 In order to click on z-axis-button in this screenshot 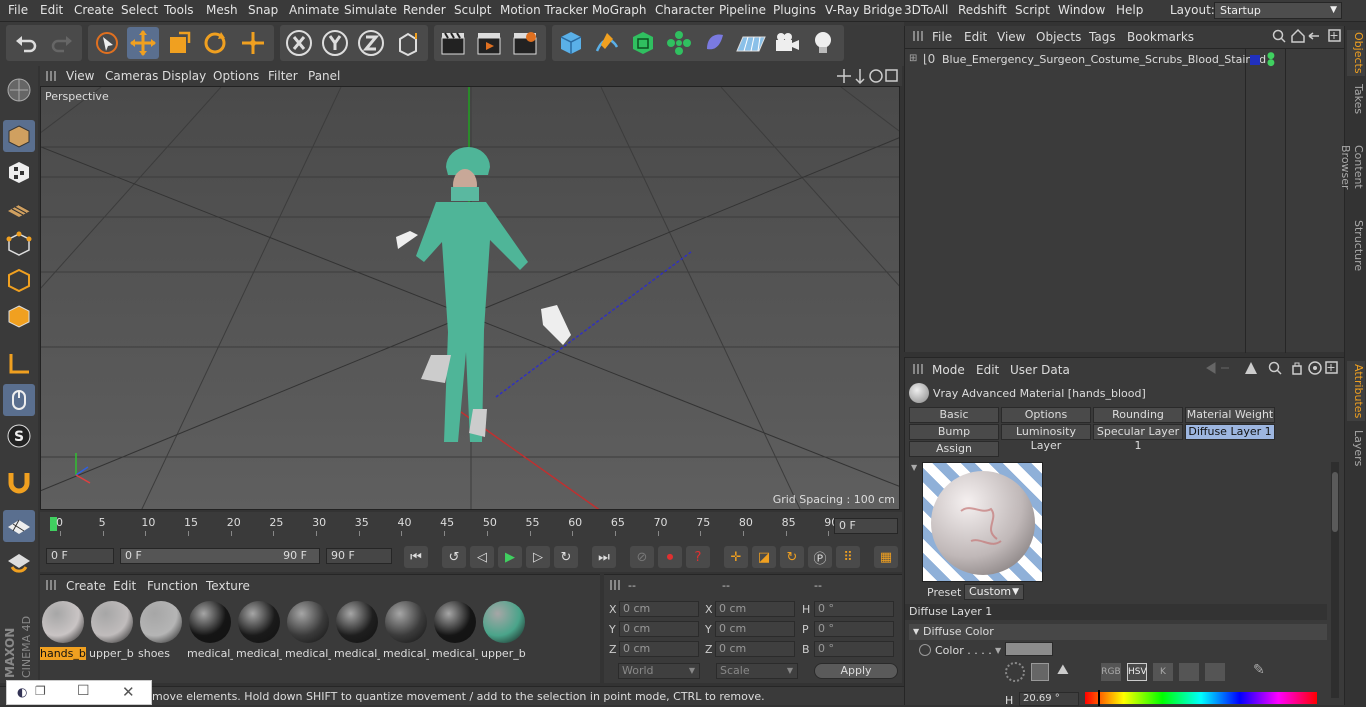, I will do `click(371, 43)`.